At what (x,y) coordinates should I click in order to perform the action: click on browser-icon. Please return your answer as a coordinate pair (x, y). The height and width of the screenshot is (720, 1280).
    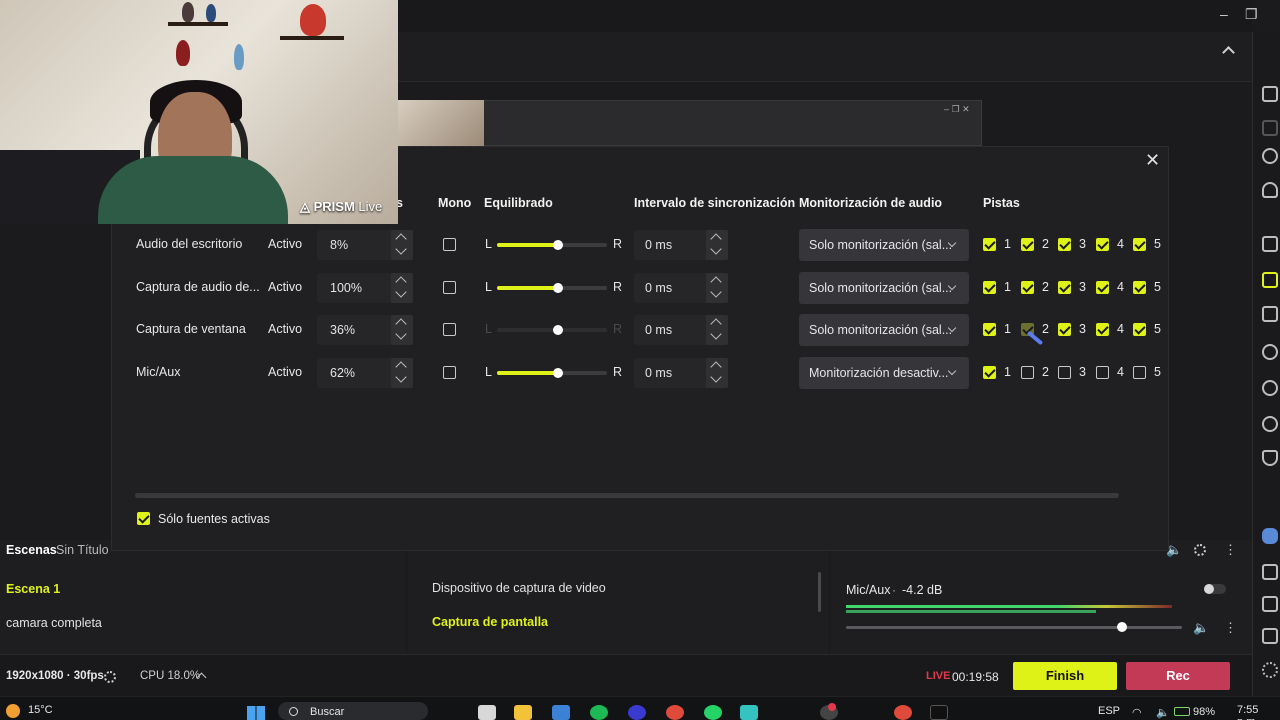
    Looking at the image, I should click on (903, 712).